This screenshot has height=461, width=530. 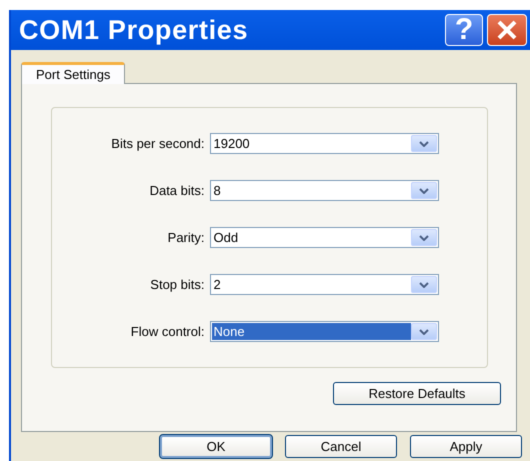 What do you see at coordinates (324, 143) in the screenshot?
I see `dropdown: 19200` at bounding box center [324, 143].